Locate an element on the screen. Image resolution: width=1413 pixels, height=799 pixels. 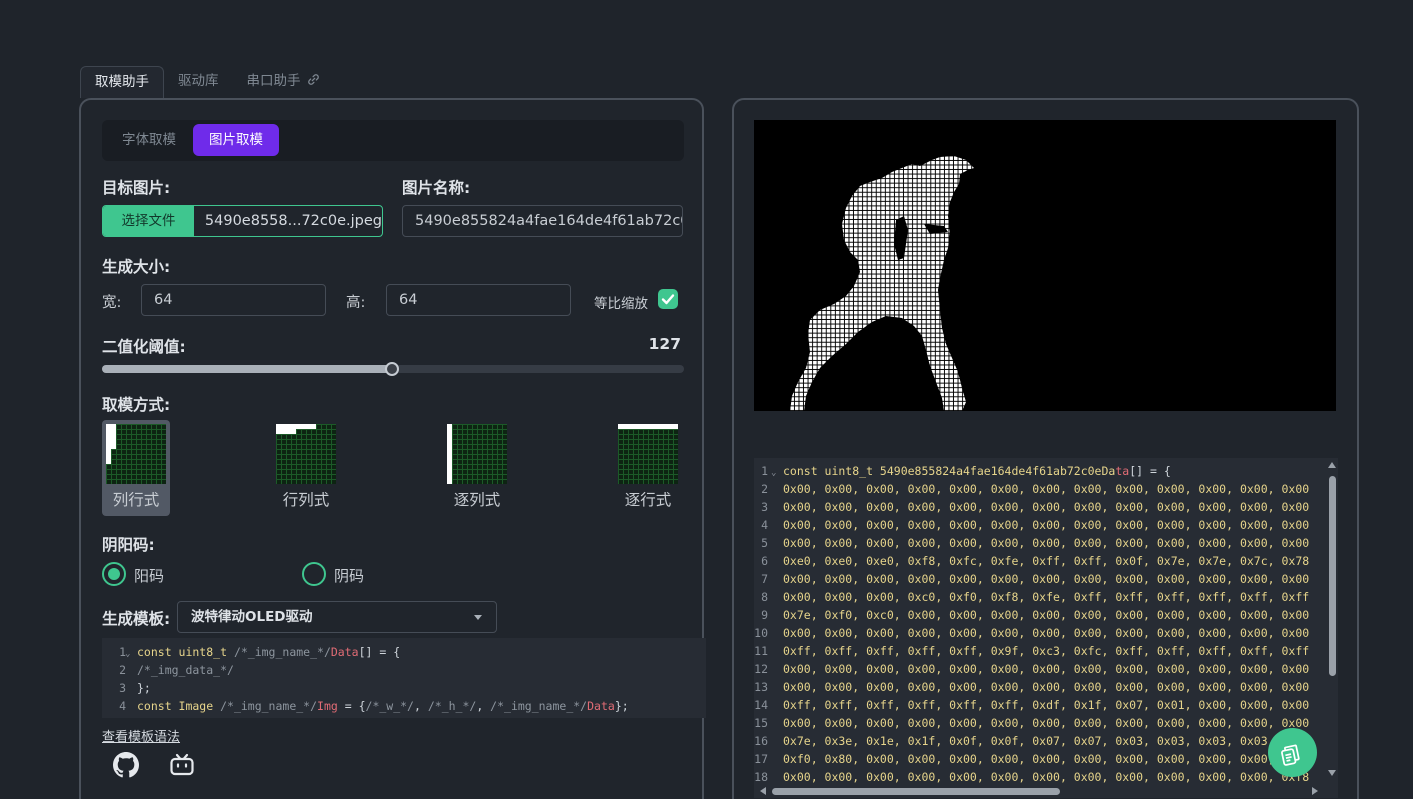
threshold-value: 127 is located at coordinates (664, 344).